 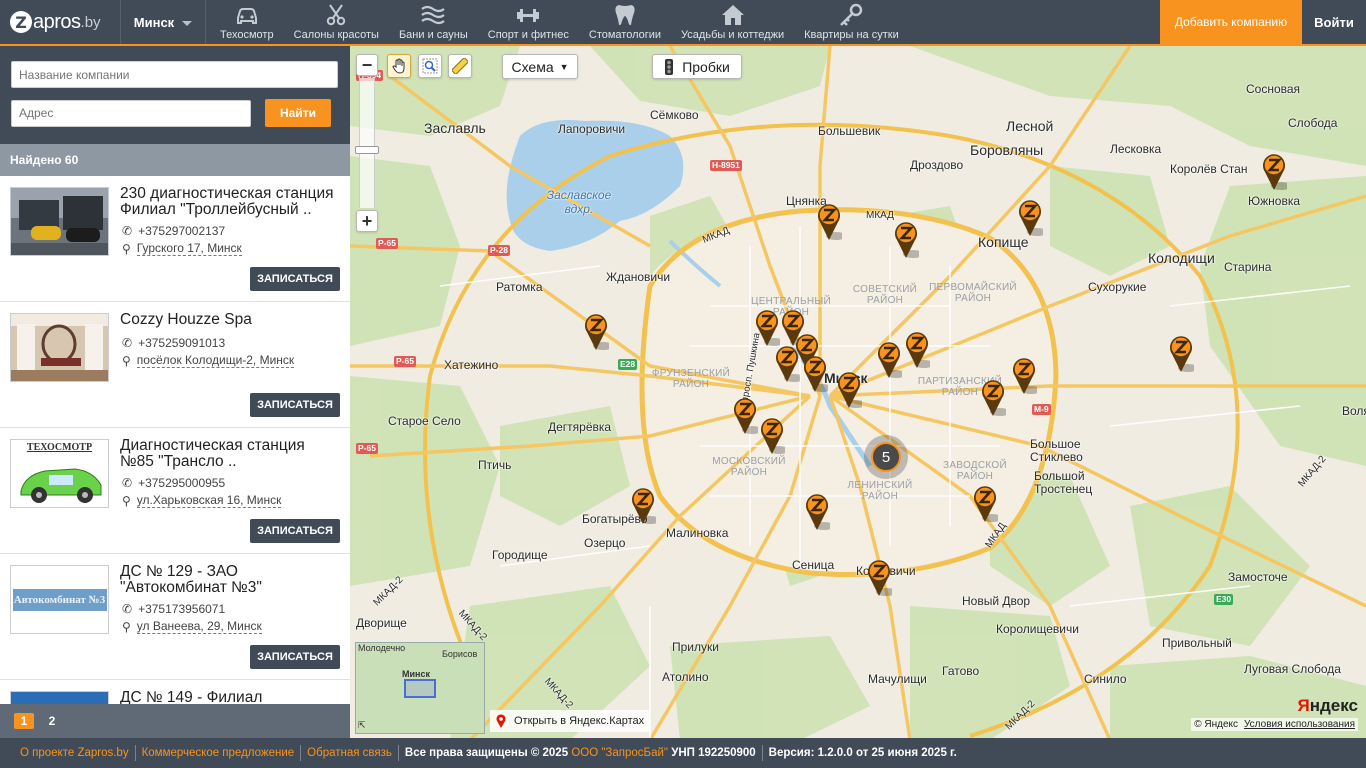 I want to click on phone-number: +375297002137, so click(x=182, y=231).